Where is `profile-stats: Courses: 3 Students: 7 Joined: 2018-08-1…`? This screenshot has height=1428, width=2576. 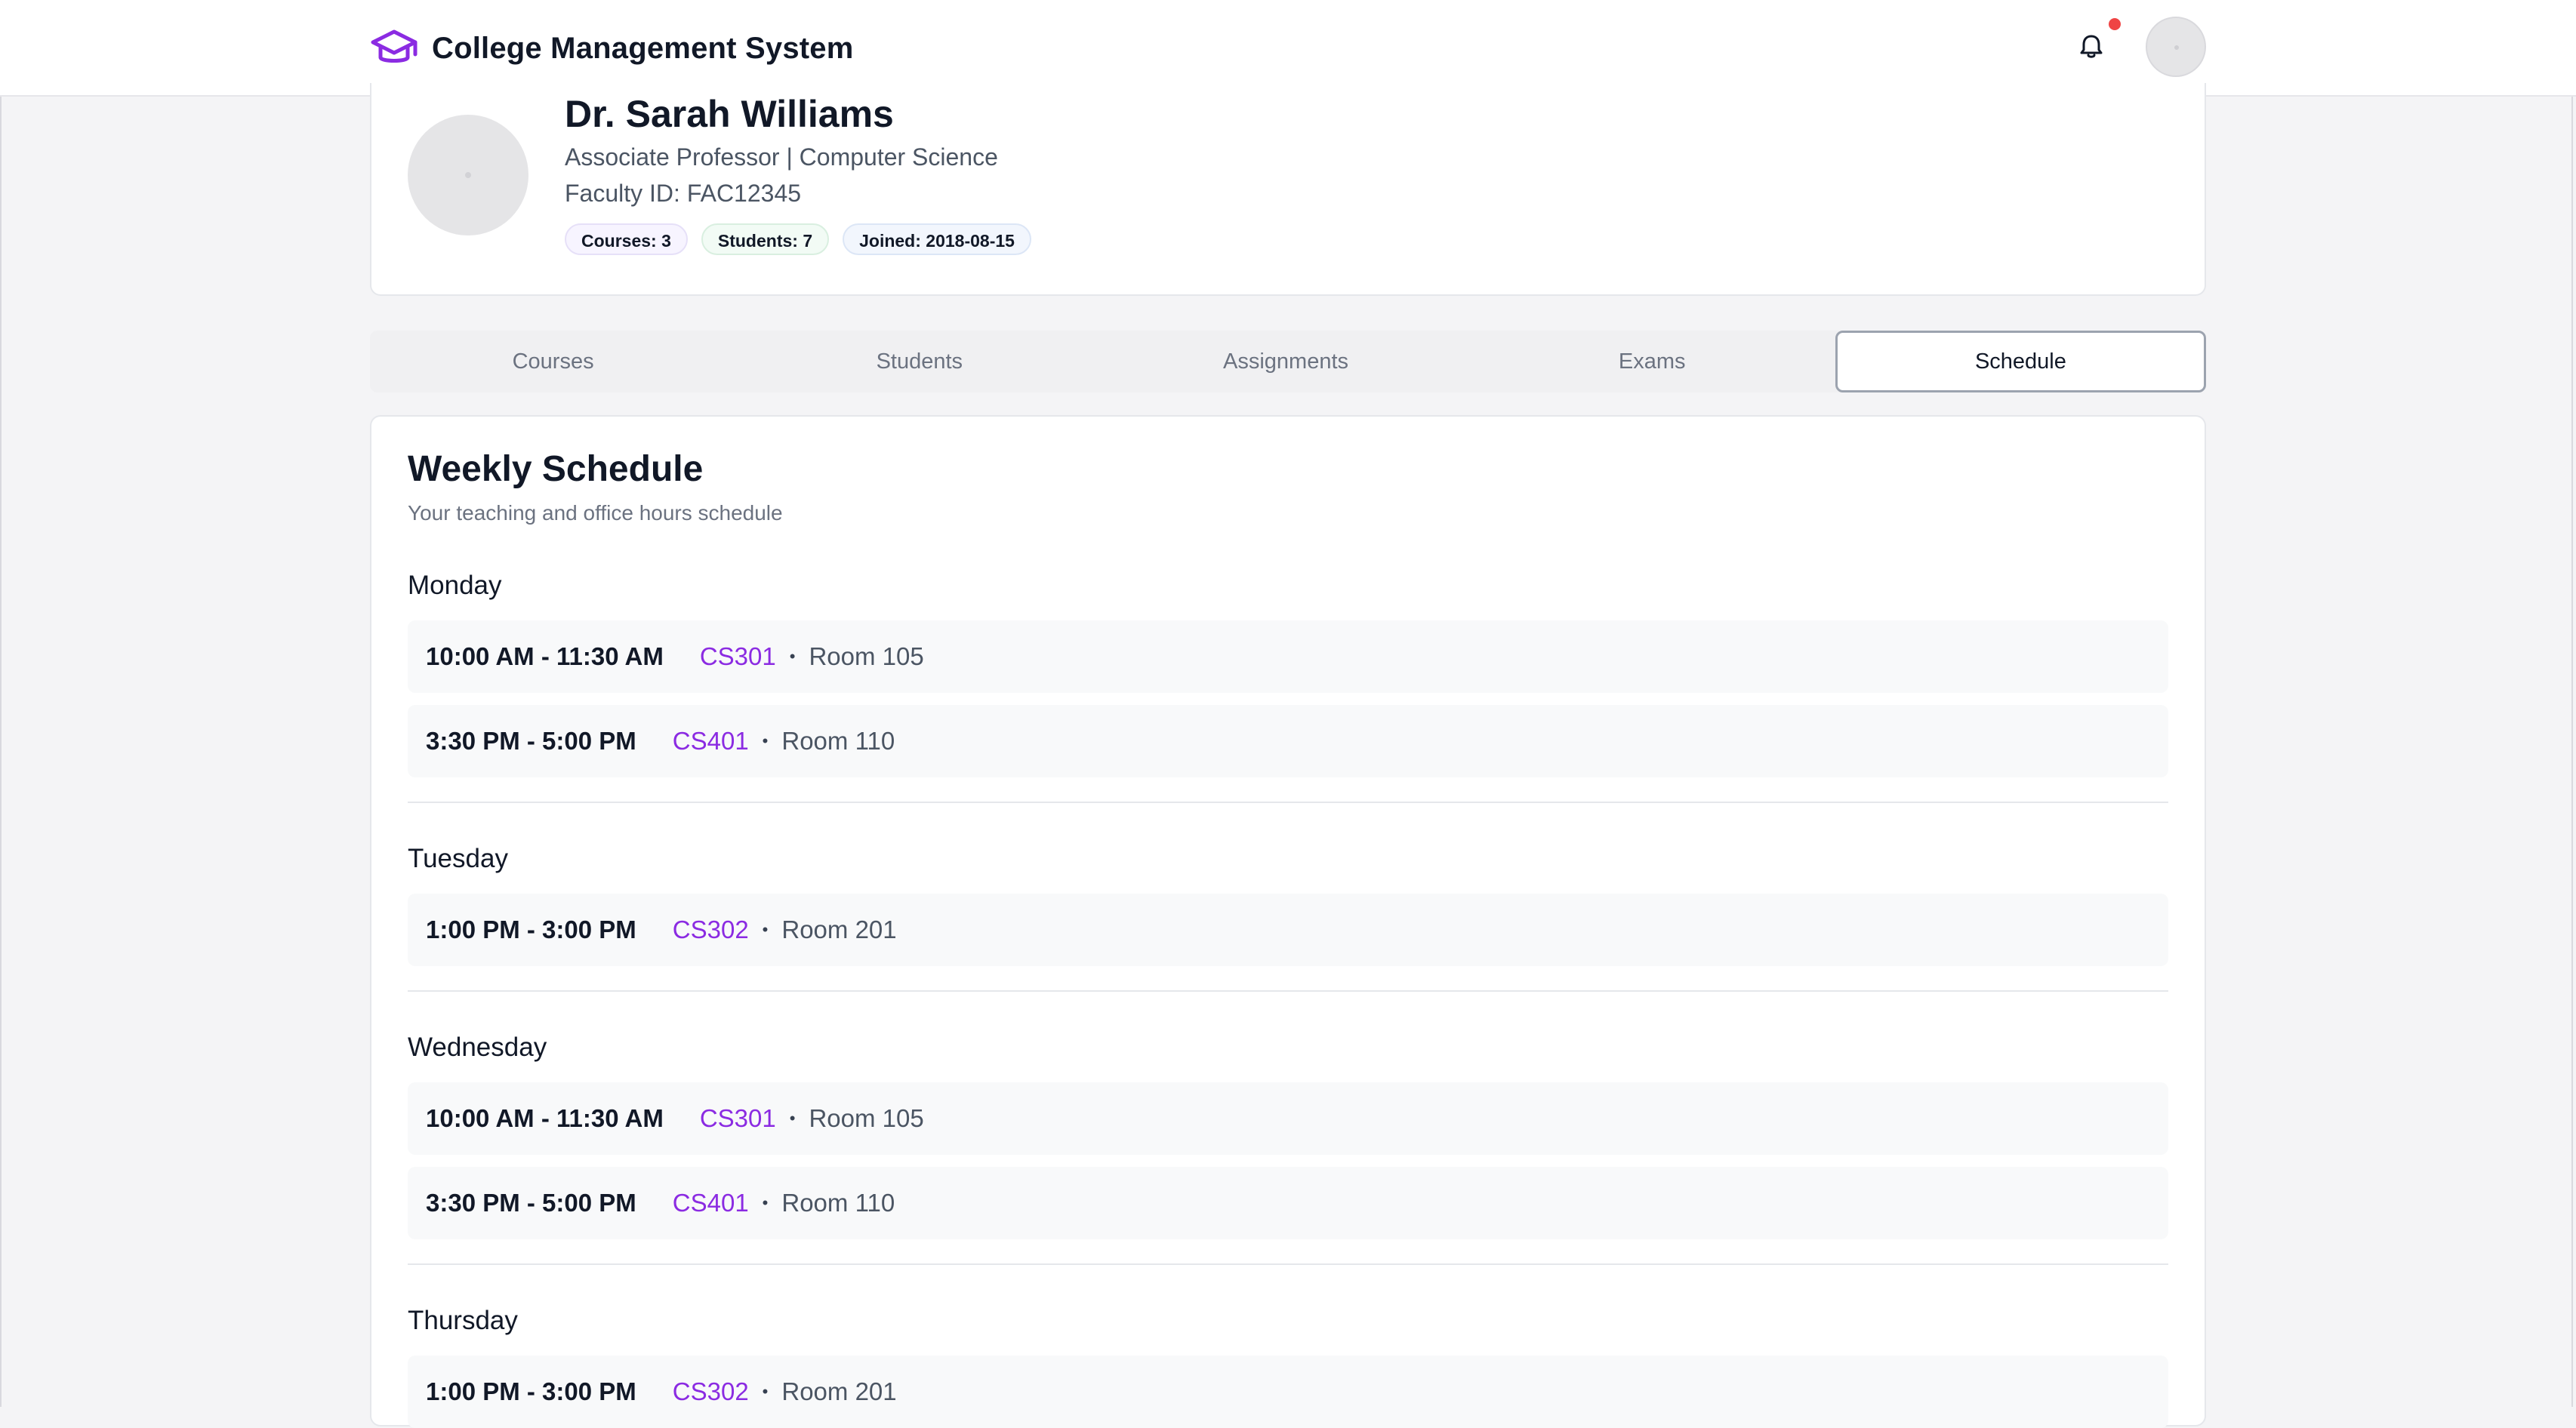 profile-stats: Courses: 3 Students: 7 Joined: 2018-08-1… is located at coordinates (798, 239).